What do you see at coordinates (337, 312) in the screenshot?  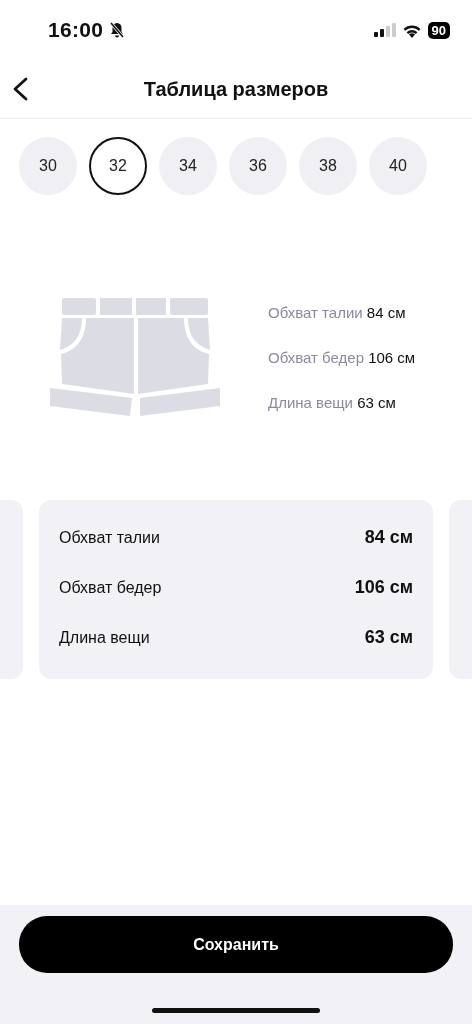 I see `measurement-text: Обхват талии 84 см` at bounding box center [337, 312].